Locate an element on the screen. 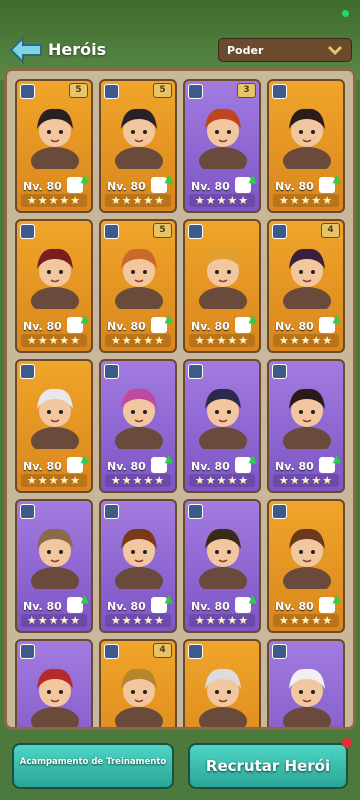 The height and width of the screenshot is (800, 360). hero-tier-badge: 3 is located at coordinates (246, 90).